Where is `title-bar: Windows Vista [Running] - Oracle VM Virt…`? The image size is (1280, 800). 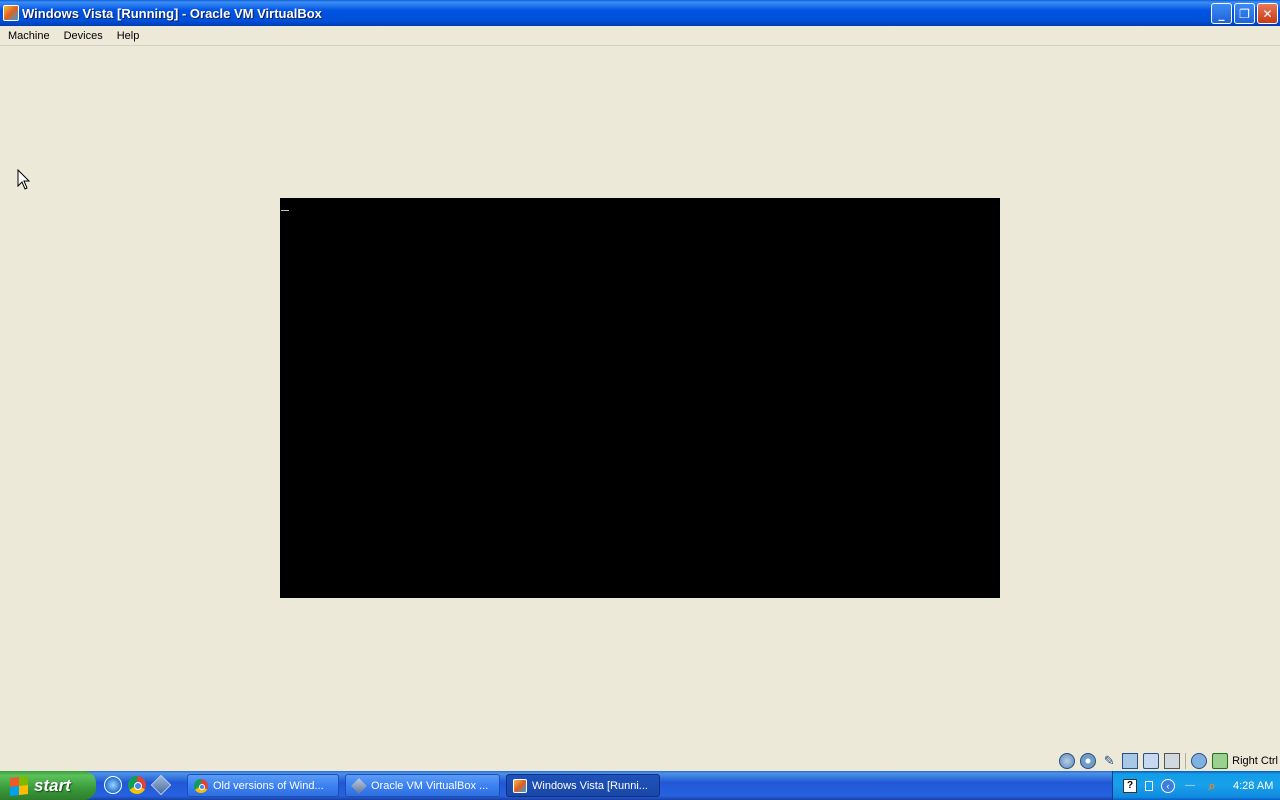 title-bar: Windows Vista [Running] - Oracle VM Virt… is located at coordinates (640, 13).